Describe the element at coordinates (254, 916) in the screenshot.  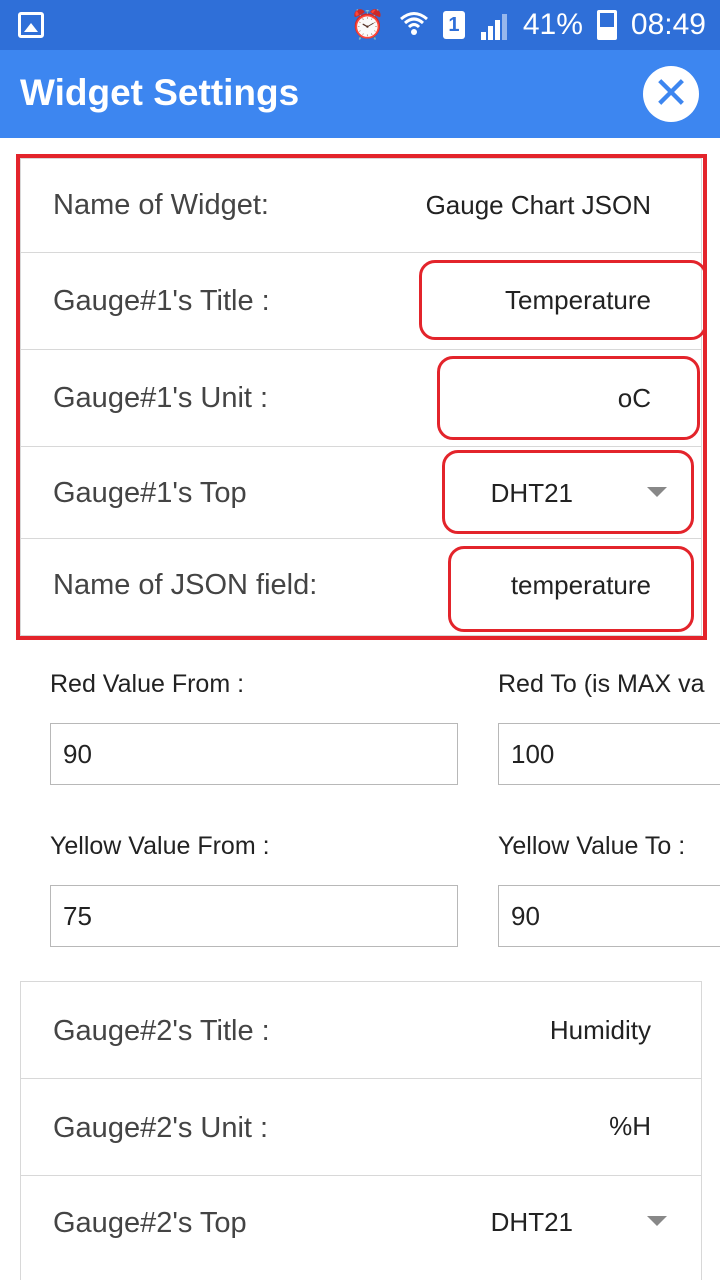
I see `yellow-from-input: 75` at that location.